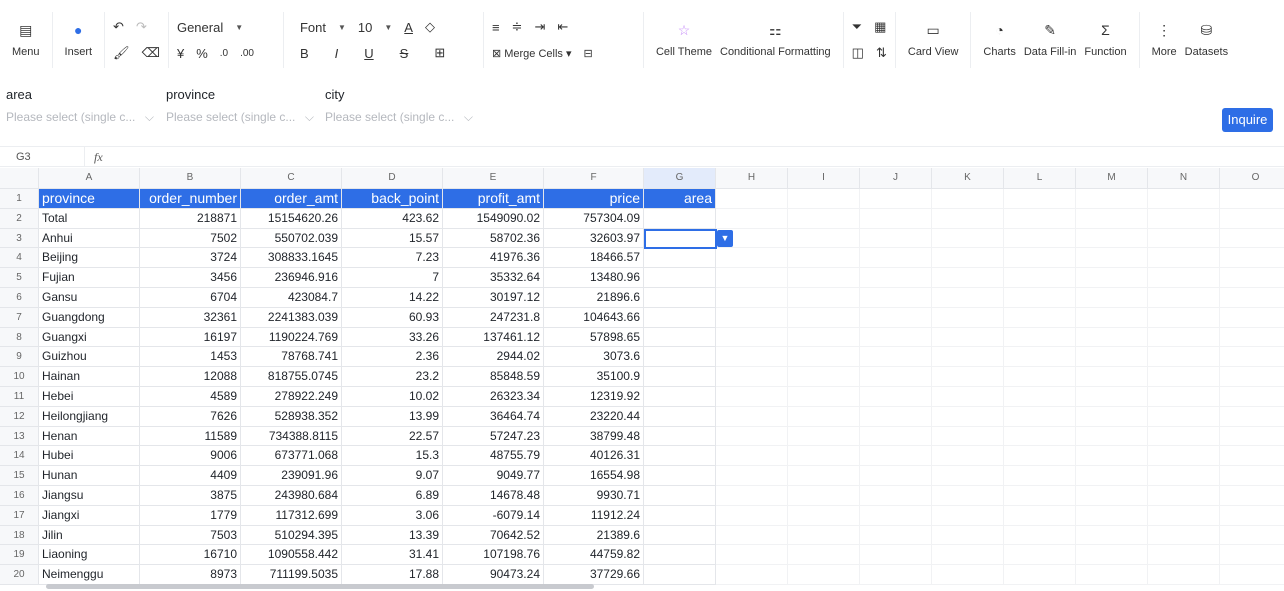 Image resolution: width=1284 pixels, height=591 pixels. What do you see at coordinates (392, 337) in the screenshot?
I see `table-cell: 33.26` at bounding box center [392, 337].